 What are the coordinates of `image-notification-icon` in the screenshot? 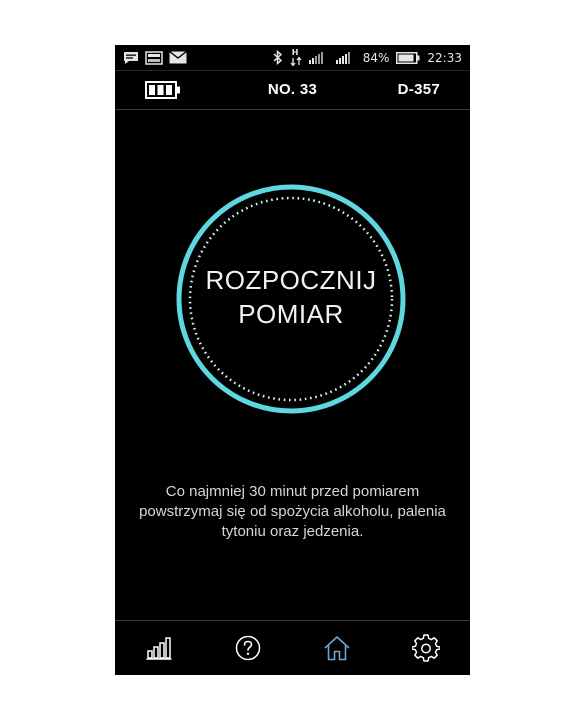 It's located at (154, 57).